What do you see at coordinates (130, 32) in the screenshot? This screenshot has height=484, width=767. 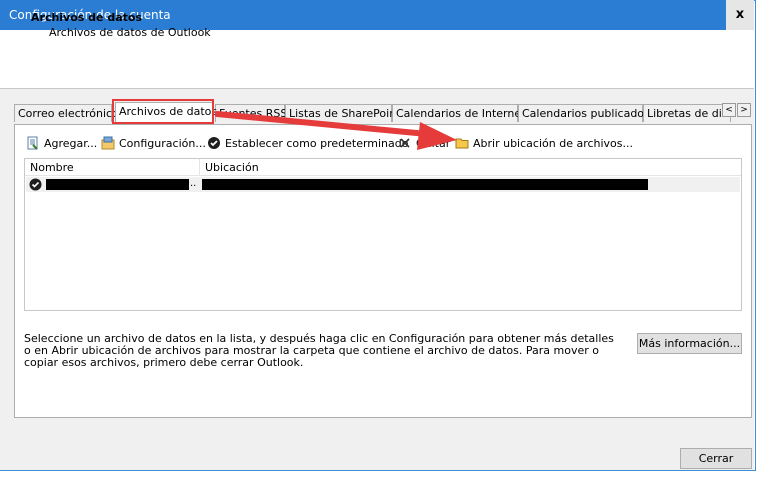 I see `header-subtitle: Archivos de datos de Outlook` at bounding box center [130, 32].